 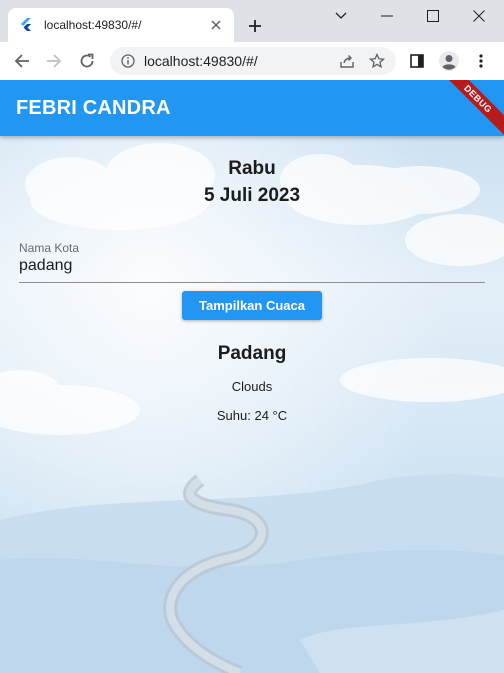 What do you see at coordinates (252, 353) in the screenshot?
I see `city-name: Padang` at bounding box center [252, 353].